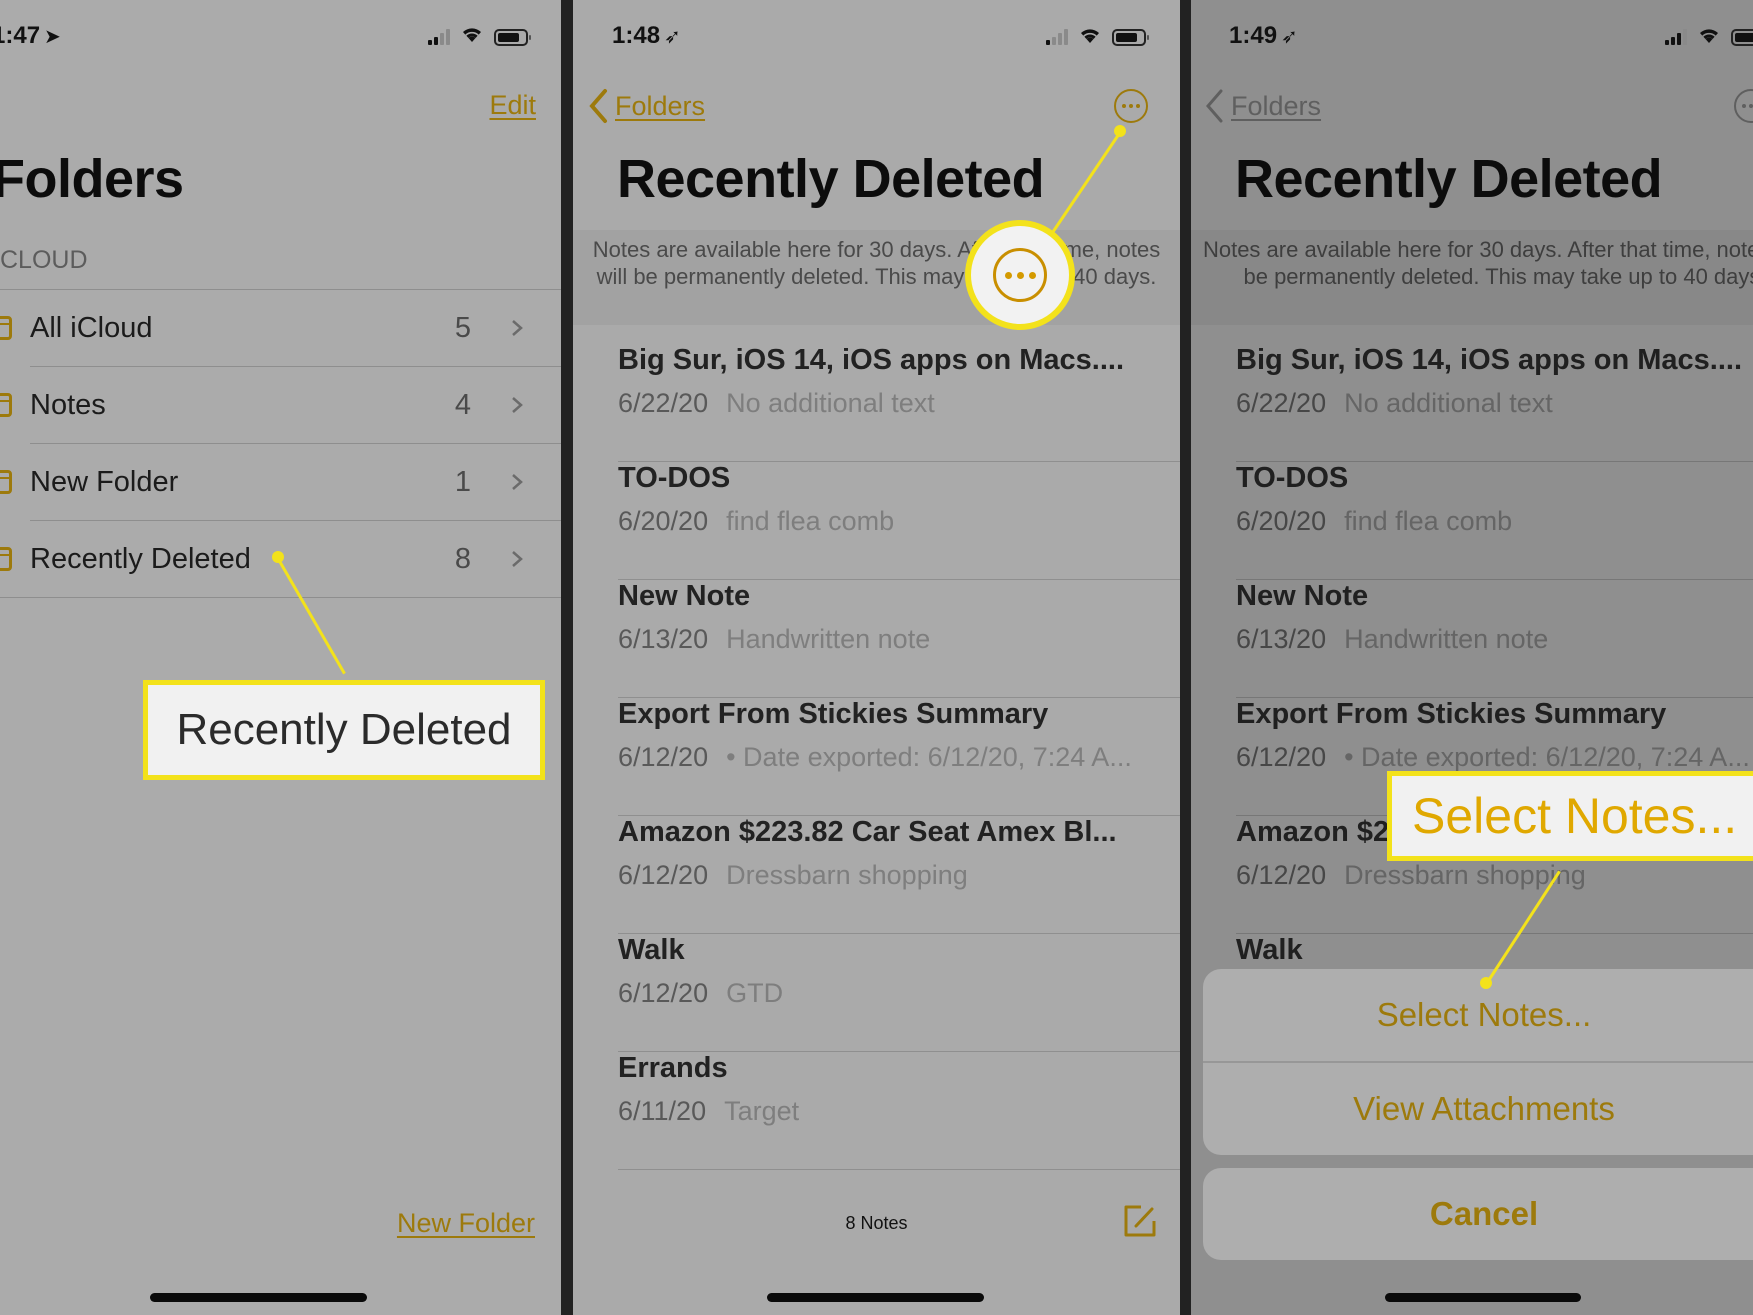 The image size is (1753, 1315). What do you see at coordinates (672, 37) in the screenshot?
I see `location-arrow-icon: ➶` at bounding box center [672, 37].